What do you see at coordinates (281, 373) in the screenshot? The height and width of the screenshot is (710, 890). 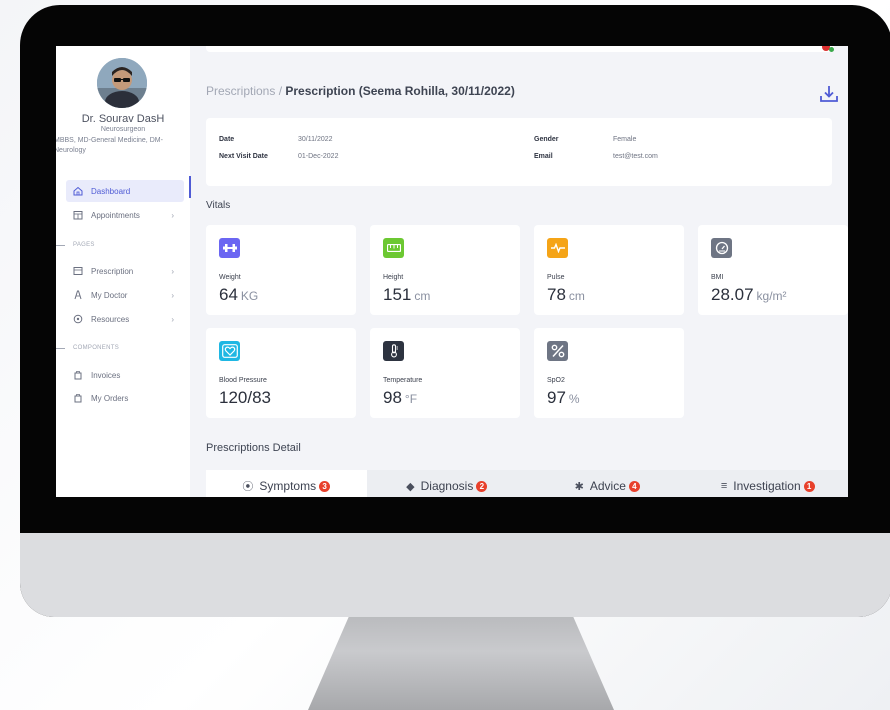 I see `vital-card-blood-pressure: Blood Pressure 120/83` at bounding box center [281, 373].